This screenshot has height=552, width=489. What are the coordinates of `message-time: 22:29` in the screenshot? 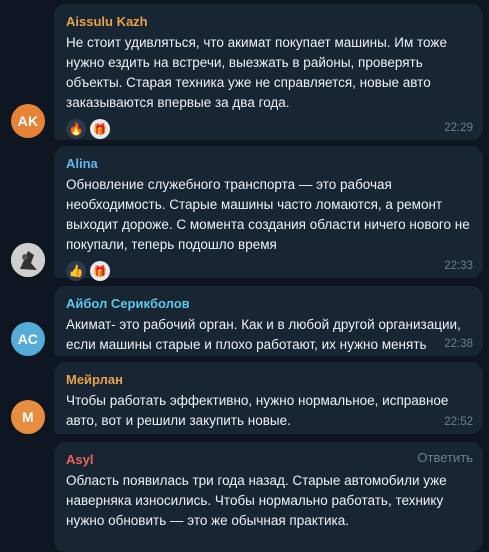 It's located at (458, 128).